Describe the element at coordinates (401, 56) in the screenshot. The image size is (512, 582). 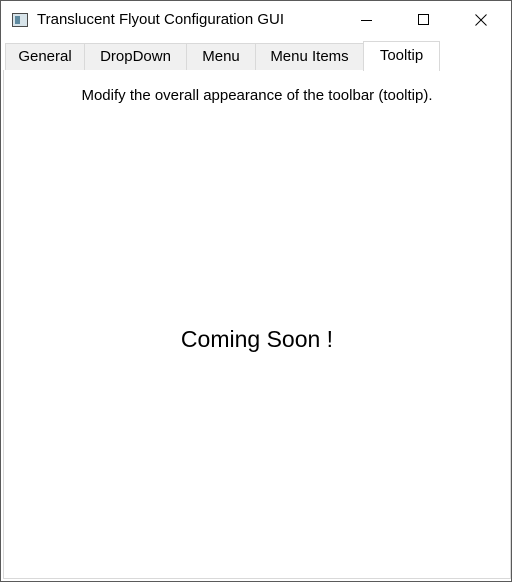
I see `tab-tooltip: Tooltip` at that location.